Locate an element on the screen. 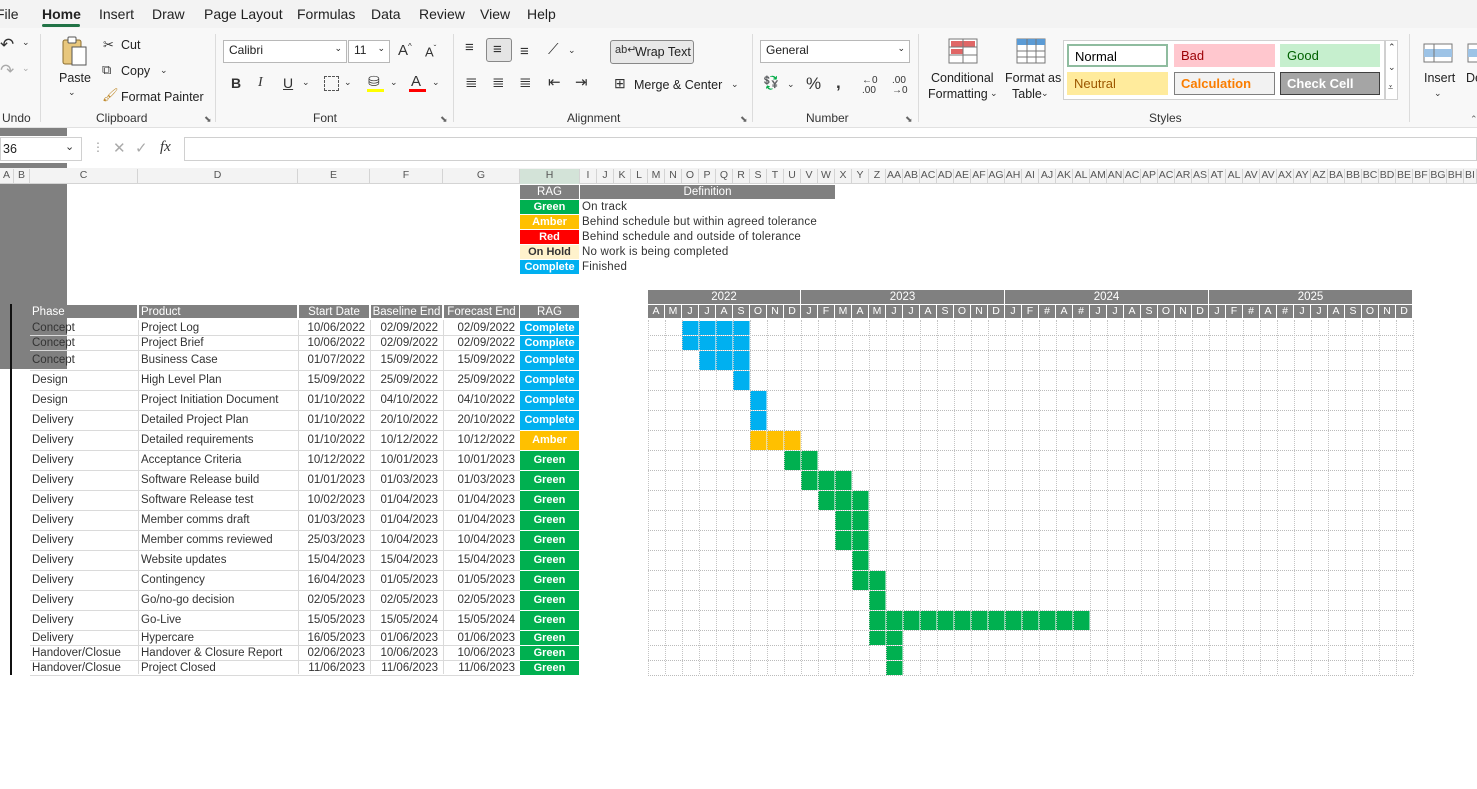  cell-forecast-end: 10/06/2023 is located at coordinates (481, 653).